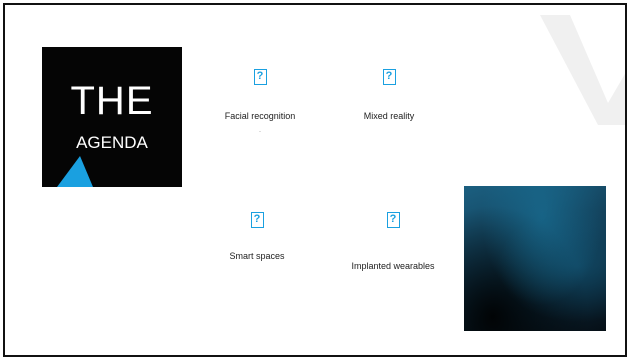  I want to click on topic-mixed-reality: ? Mixed reality, so click(389, 95).